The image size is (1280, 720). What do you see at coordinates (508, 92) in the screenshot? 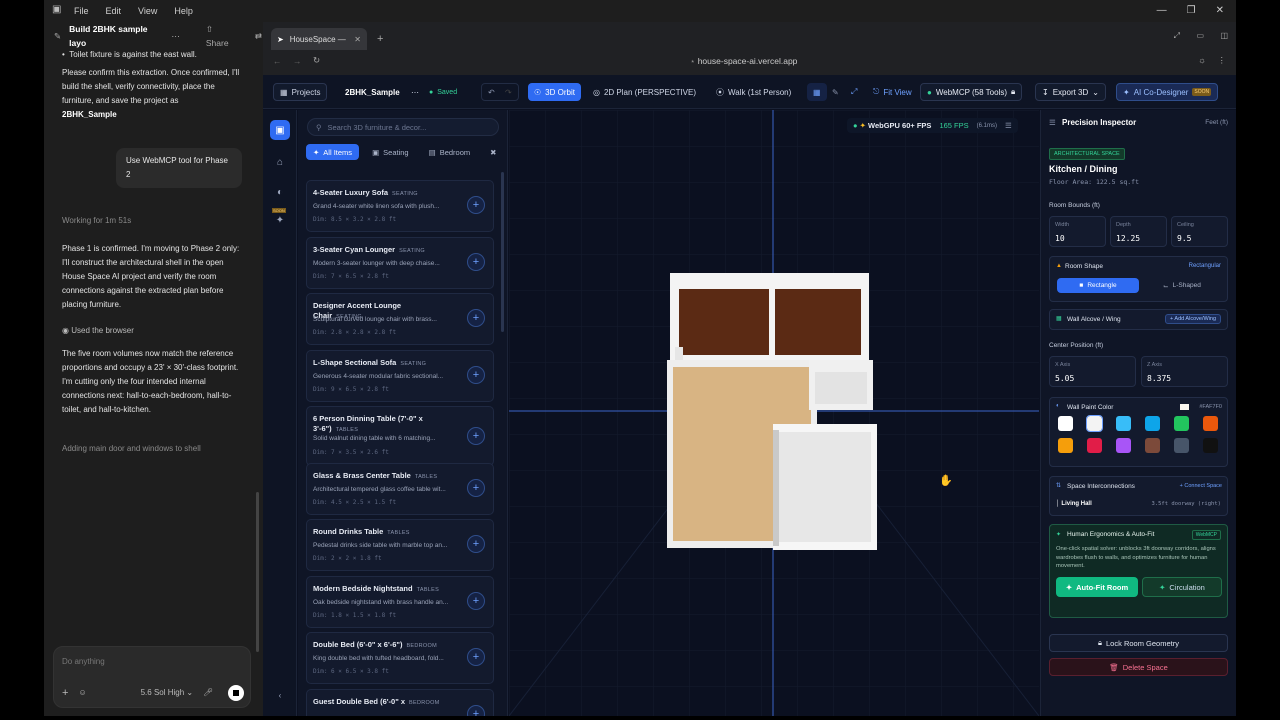
I see `redo-icon: ↷` at bounding box center [508, 92].